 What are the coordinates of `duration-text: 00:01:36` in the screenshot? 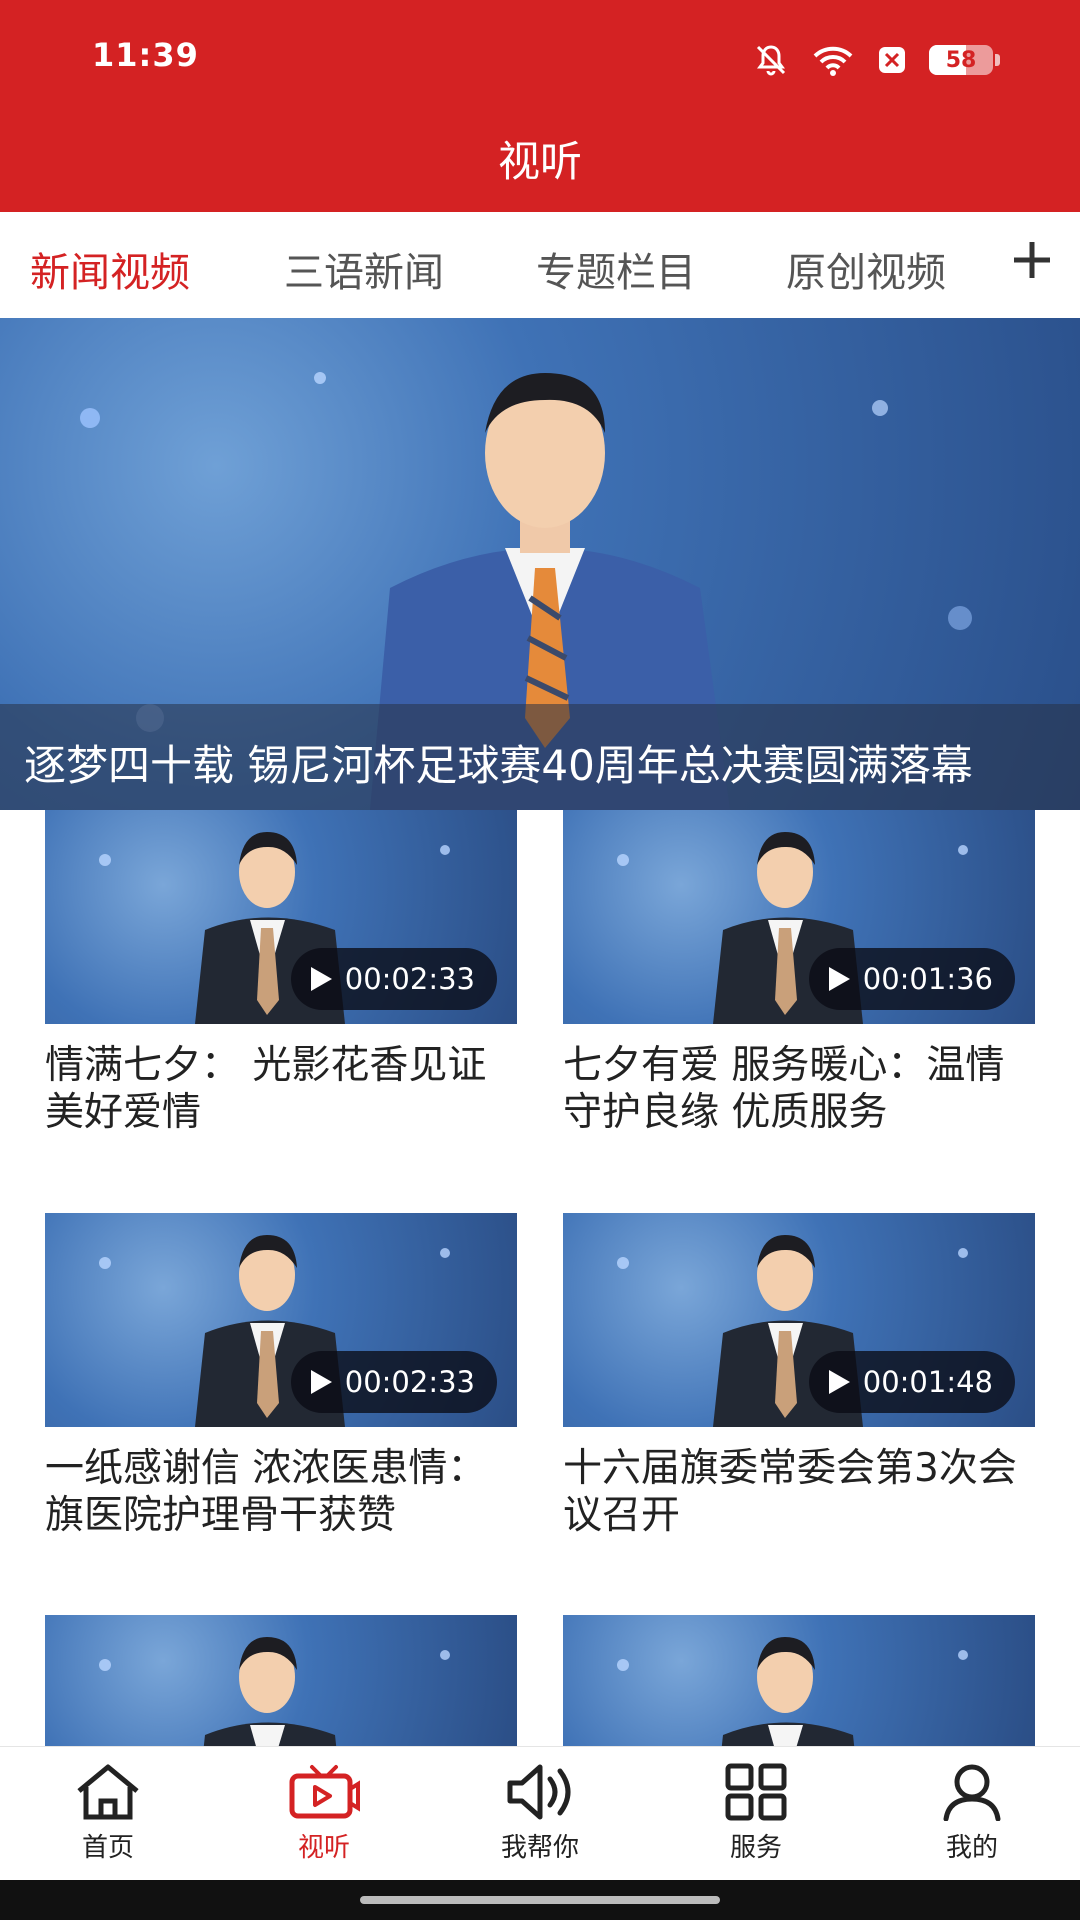 It's located at (927, 979).